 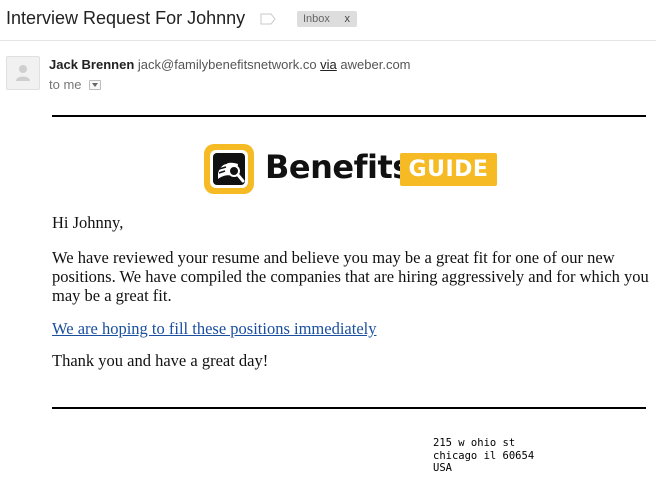 I want to click on footer-address: 215 w ohio st chicago il 60654 USA, so click(x=483, y=456).